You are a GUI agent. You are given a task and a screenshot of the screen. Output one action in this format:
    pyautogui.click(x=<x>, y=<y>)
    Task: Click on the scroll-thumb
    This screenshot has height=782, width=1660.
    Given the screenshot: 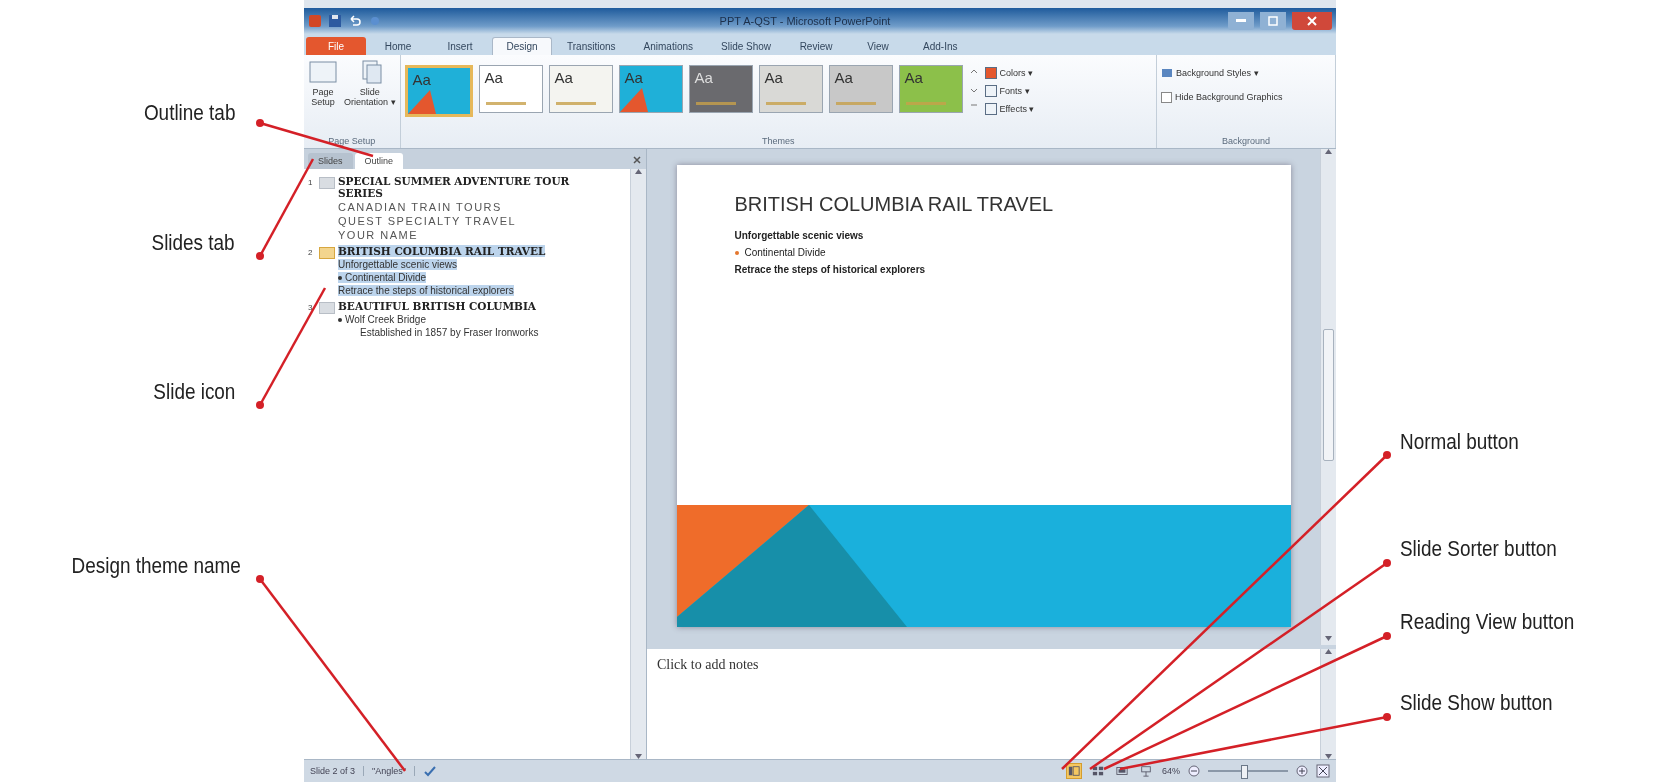 What is the action you would take?
    pyautogui.click(x=1328, y=395)
    